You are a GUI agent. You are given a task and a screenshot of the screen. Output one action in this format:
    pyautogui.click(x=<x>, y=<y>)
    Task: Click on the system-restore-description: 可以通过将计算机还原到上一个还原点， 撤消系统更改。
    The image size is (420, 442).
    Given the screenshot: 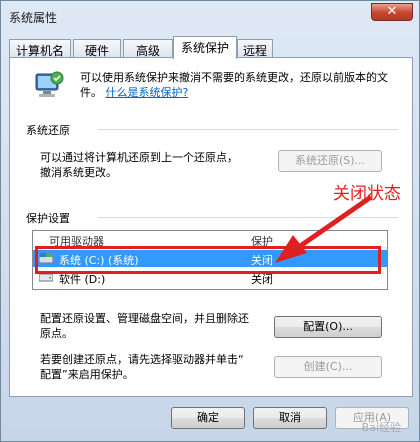 What is the action you would take?
    pyautogui.click(x=139, y=165)
    